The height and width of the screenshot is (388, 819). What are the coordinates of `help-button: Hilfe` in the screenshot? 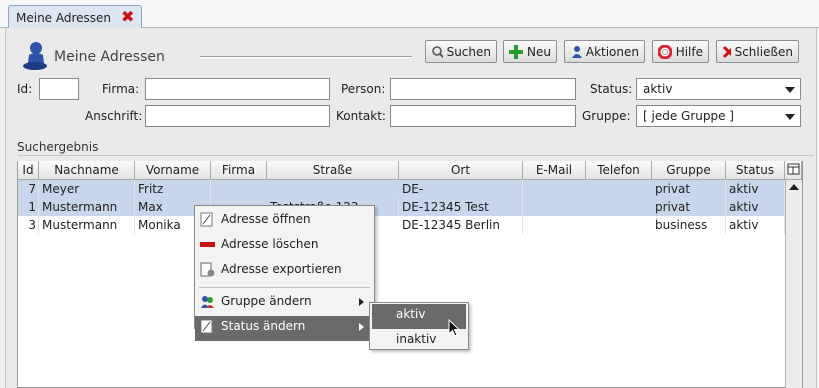 It's located at (680, 51).